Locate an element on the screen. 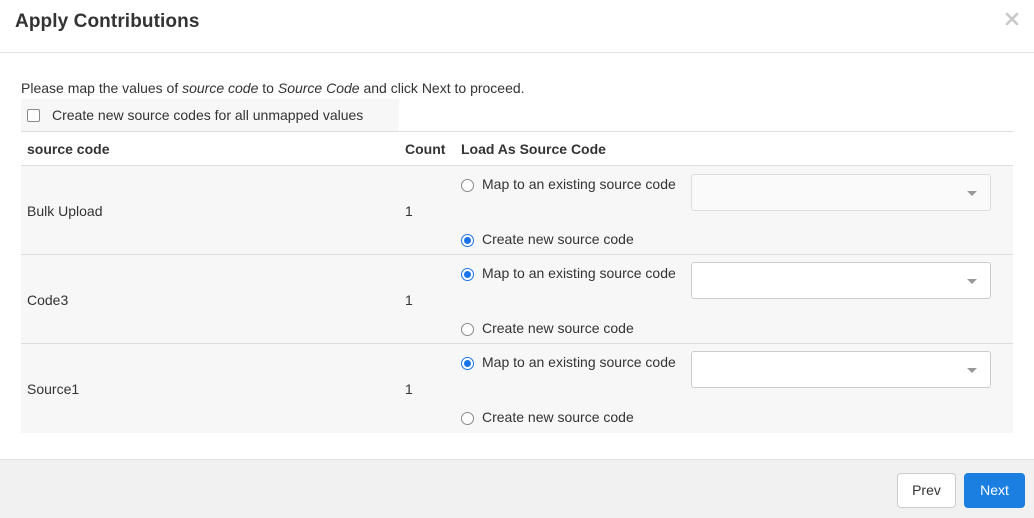  target-field-name: Source Code is located at coordinates (318, 88).